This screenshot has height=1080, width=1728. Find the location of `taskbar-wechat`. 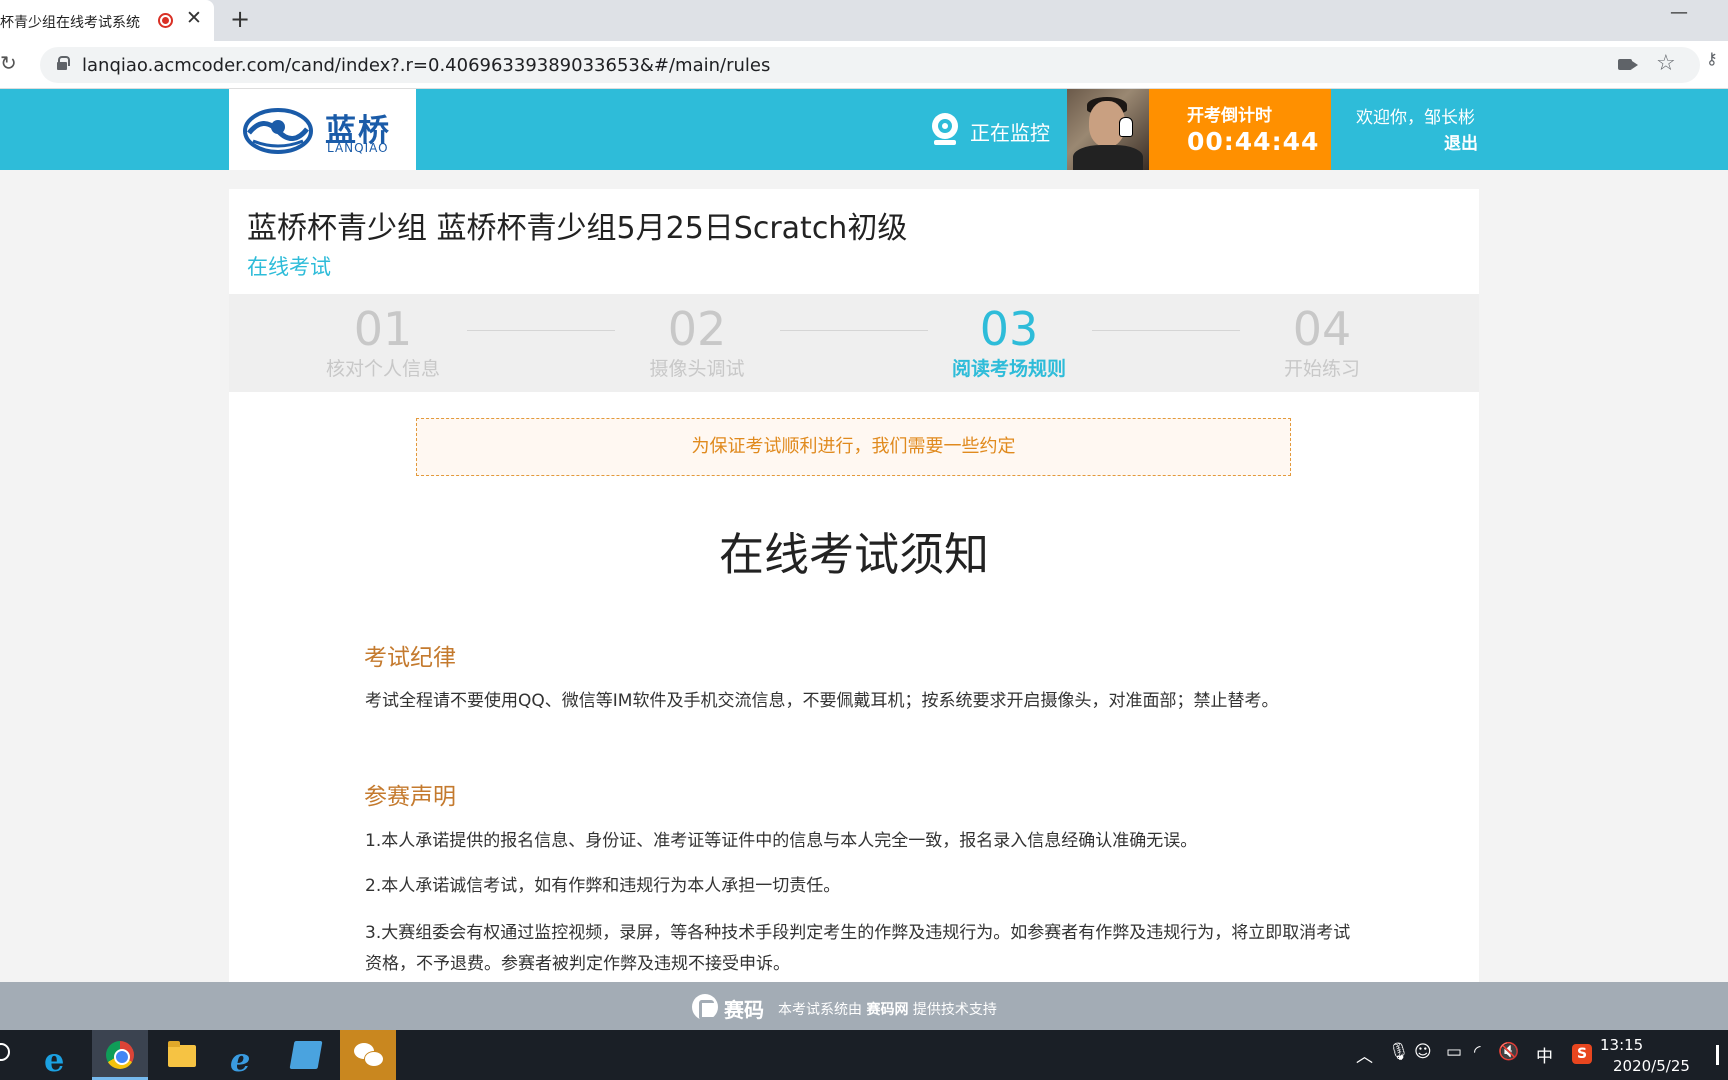

taskbar-wechat is located at coordinates (368, 1055).